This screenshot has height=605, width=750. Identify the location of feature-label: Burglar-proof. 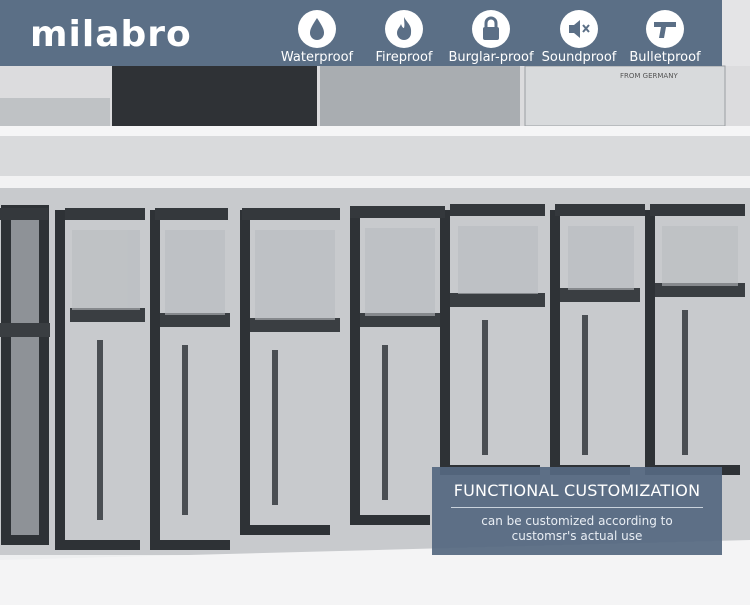
(491, 57).